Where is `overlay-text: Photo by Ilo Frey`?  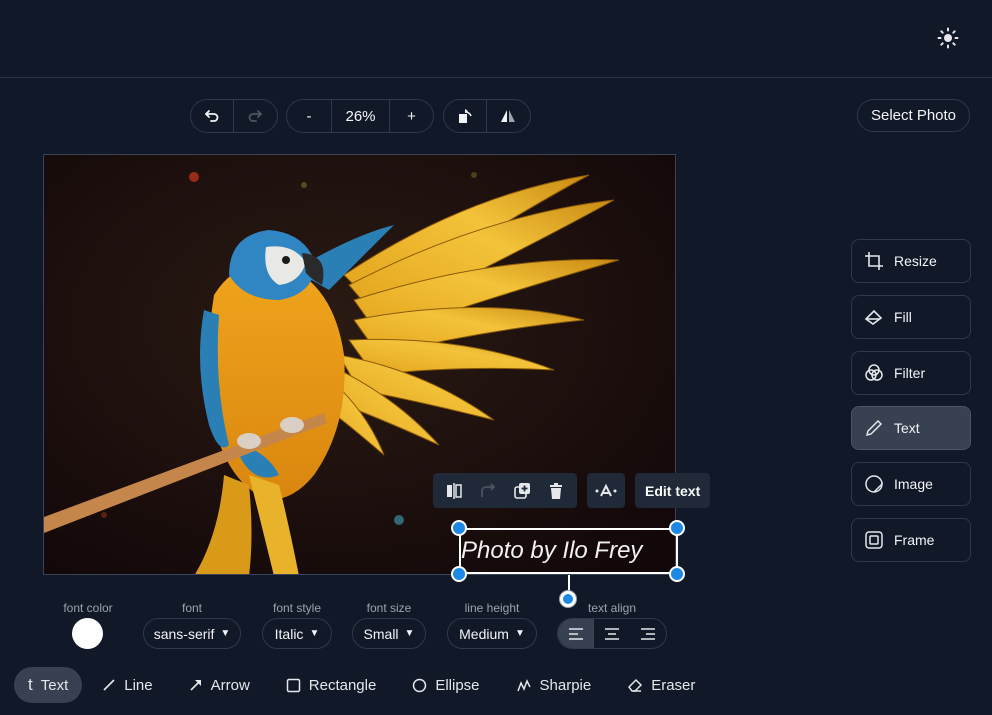 overlay-text: Photo by Ilo Frey is located at coordinates (552, 550).